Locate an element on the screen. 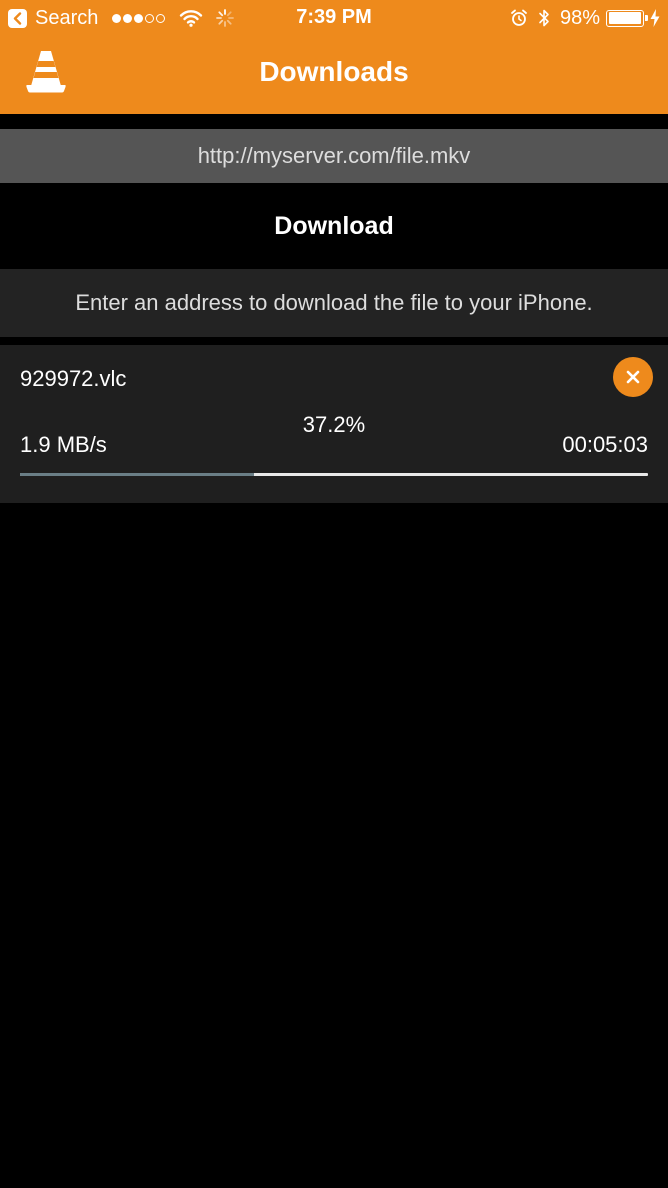  close-icon is located at coordinates (633, 377).